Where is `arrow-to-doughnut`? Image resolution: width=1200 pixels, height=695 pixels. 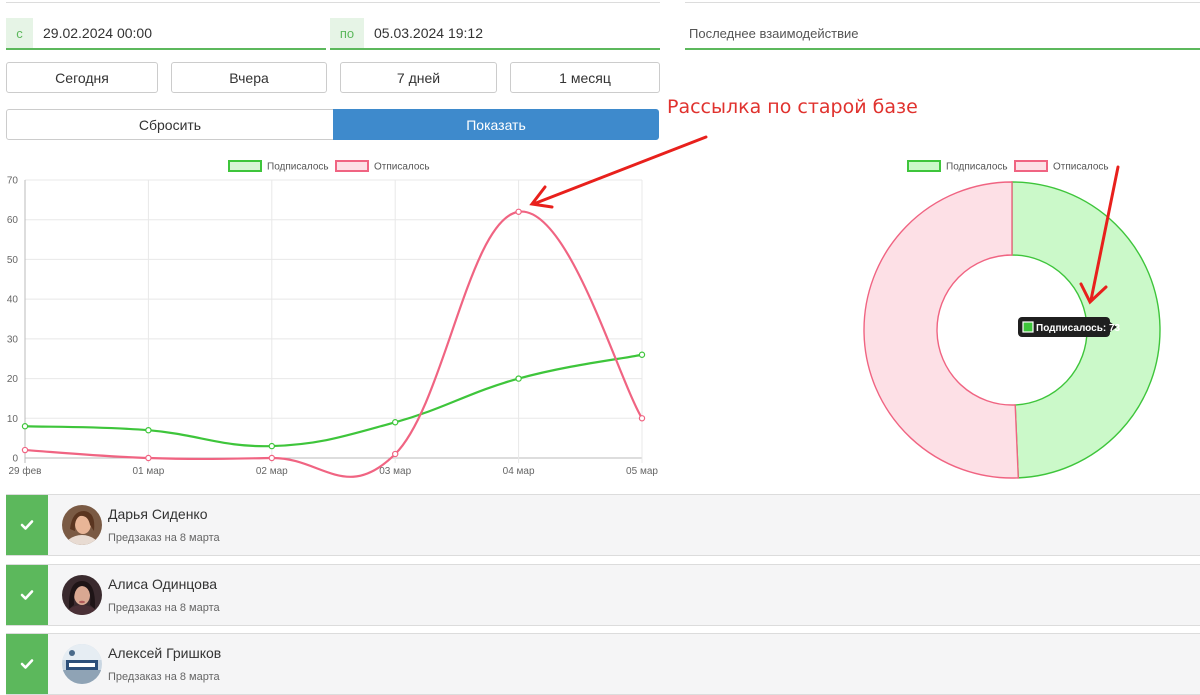 arrow-to-doughnut is located at coordinates (1099, 235).